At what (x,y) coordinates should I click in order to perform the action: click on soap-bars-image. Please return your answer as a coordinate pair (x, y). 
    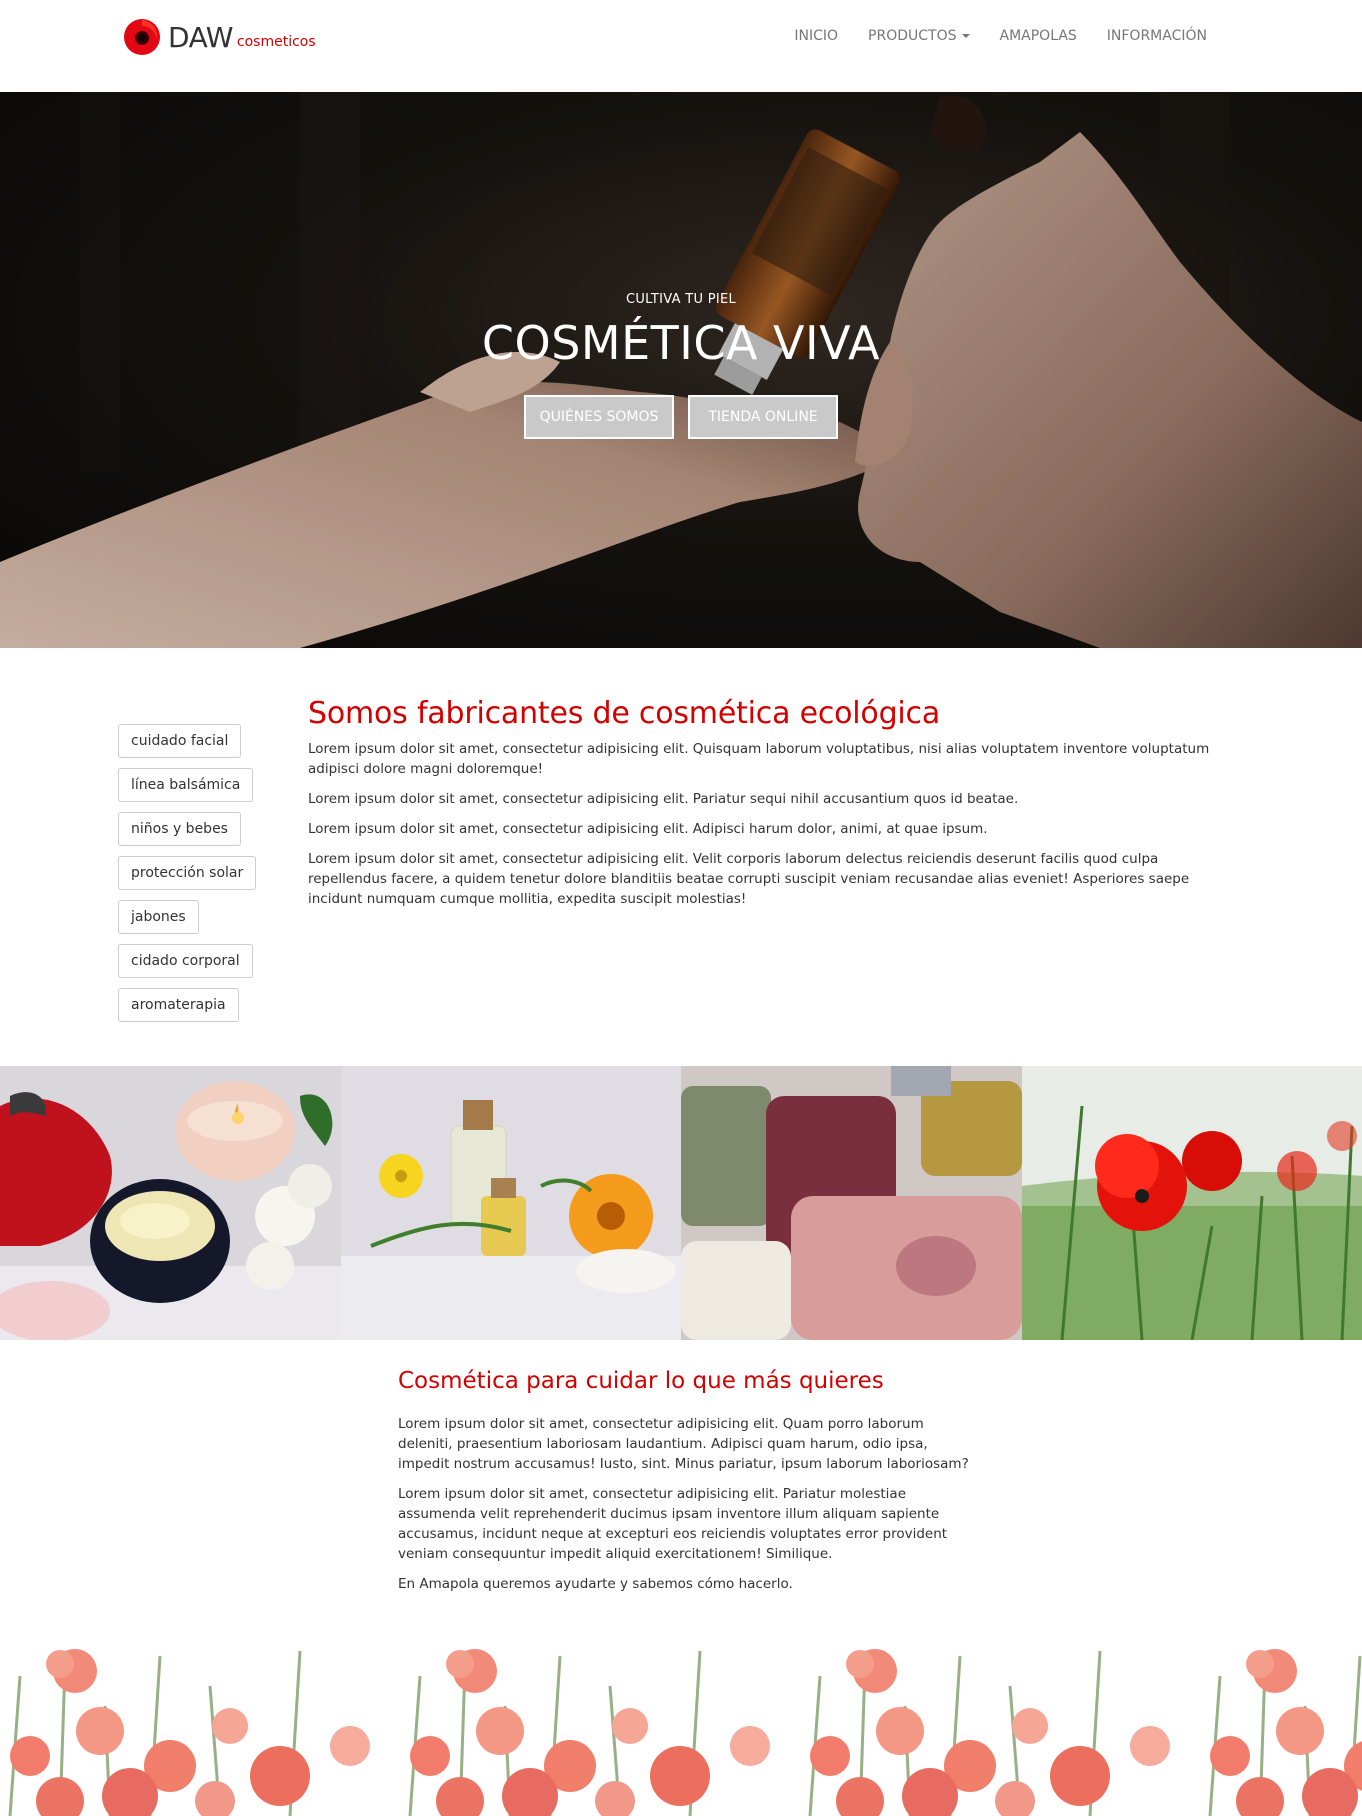
    Looking at the image, I should click on (851, 1203).